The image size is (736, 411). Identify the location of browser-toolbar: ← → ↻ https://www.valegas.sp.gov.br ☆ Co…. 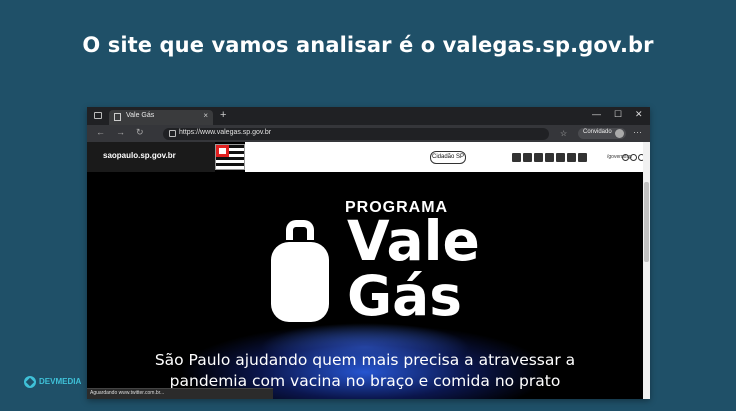
(368, 133).